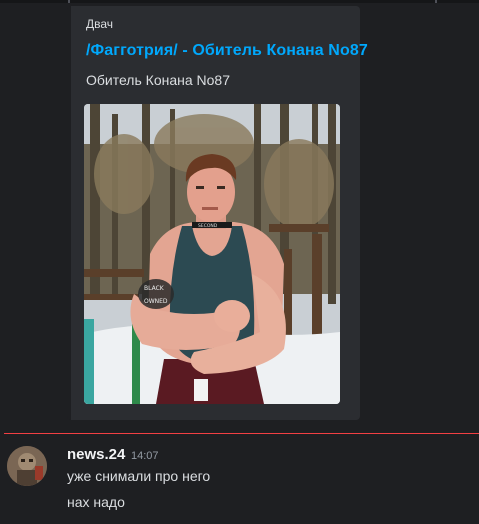 The image size is (479, 524). What do you see at coordinates (99, 24) in the screenshot?
I see `embed-provider: Двач` at bounding box center [99, 24].